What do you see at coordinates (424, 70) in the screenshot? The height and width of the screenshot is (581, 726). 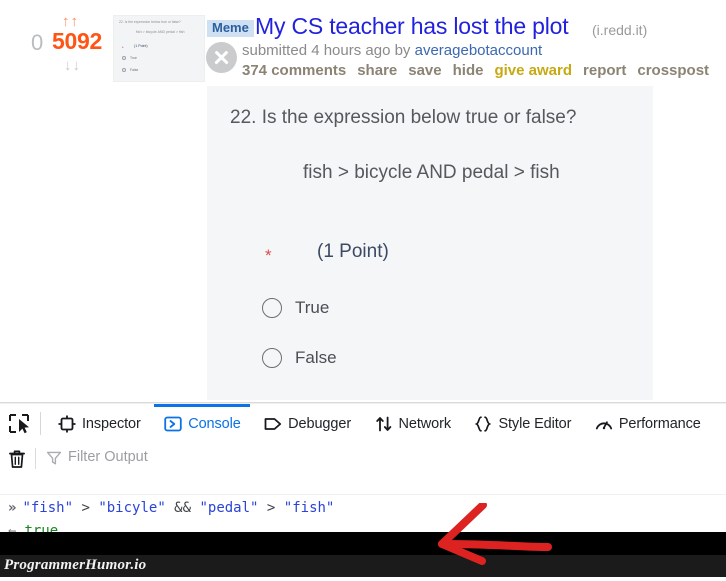 I see `action-save: save` at bounding box center [424, 70].